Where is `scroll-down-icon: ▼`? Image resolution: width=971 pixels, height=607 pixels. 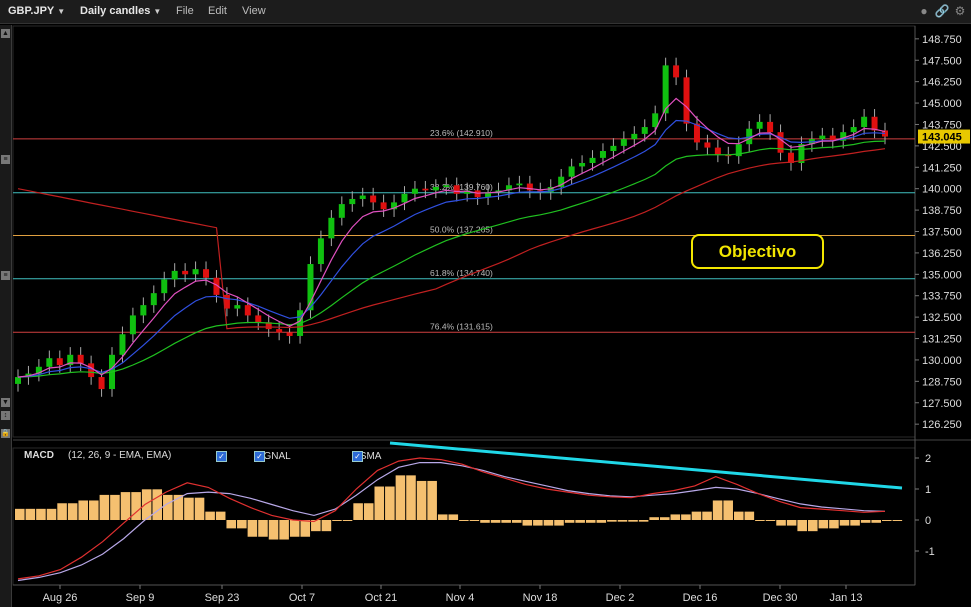 scroll-down-icon: ▼ is located at coordinates (5, 402).